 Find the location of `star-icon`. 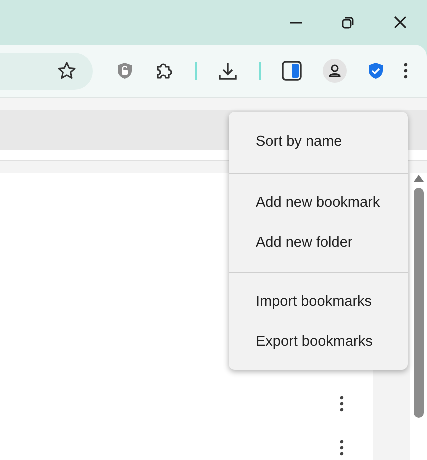

star-icon is located at coordinates (67, 71).